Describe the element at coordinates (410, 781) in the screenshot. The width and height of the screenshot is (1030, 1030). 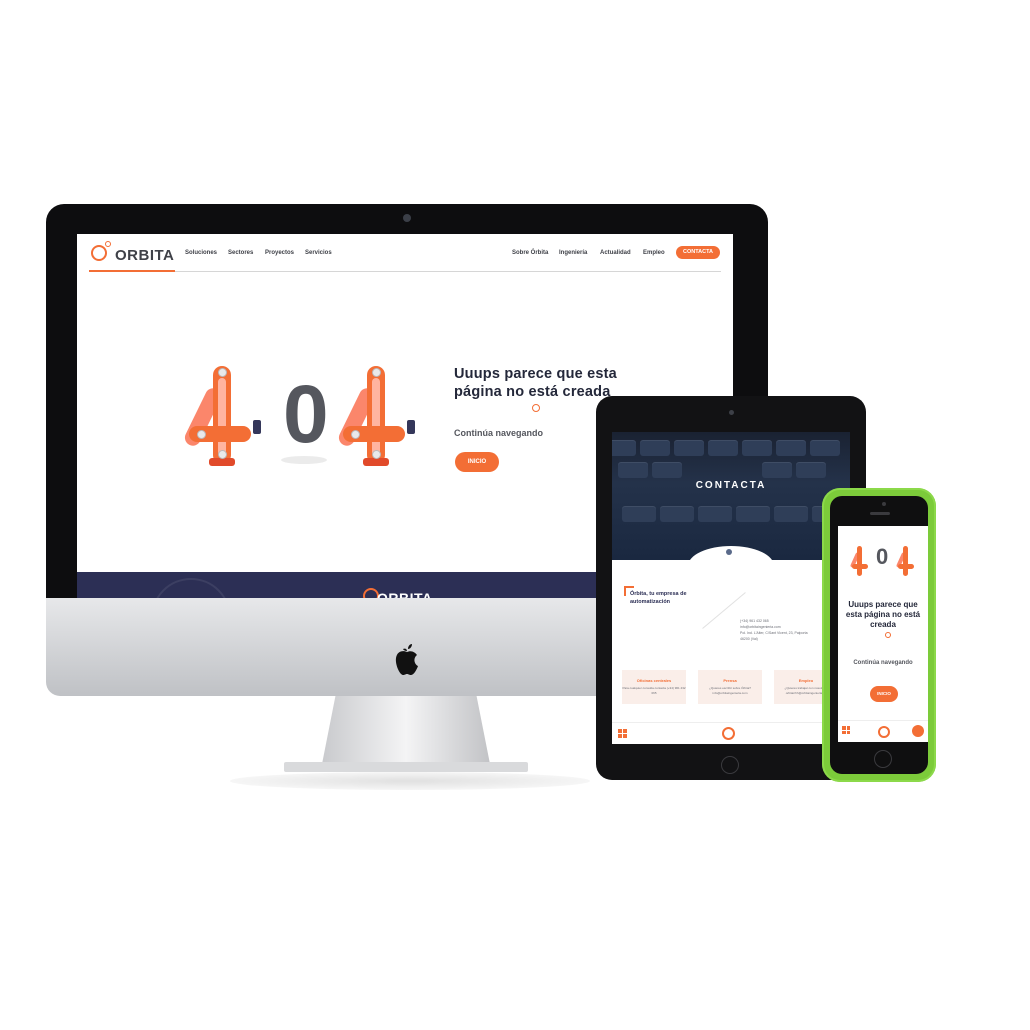
I see `imac-shadow` at that location.